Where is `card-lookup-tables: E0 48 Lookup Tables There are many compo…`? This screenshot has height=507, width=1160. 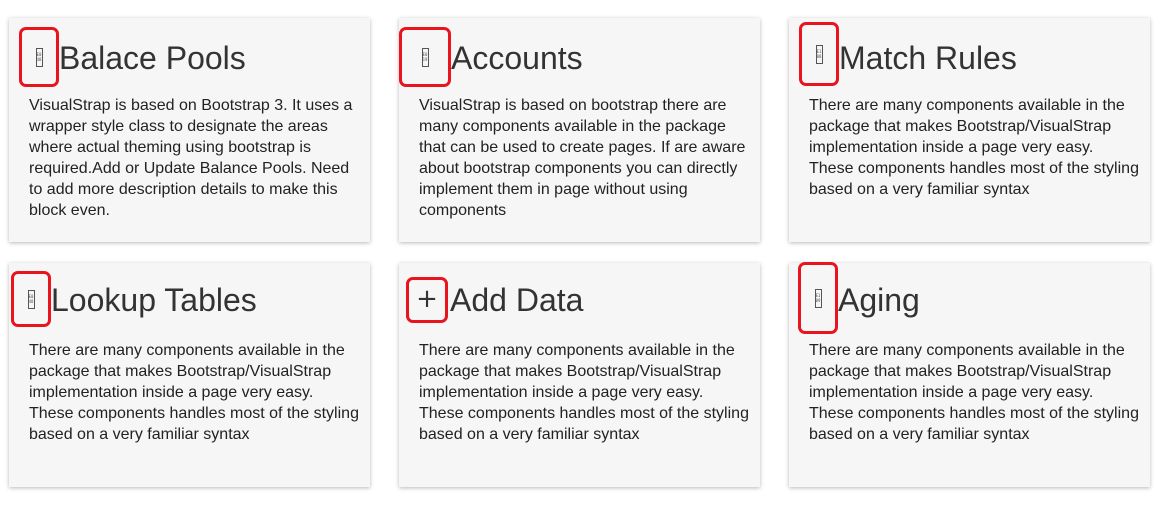 card-lookup-tables: E0 48 Lookup Tables There are many compo… is located at coordinates (189, 375).